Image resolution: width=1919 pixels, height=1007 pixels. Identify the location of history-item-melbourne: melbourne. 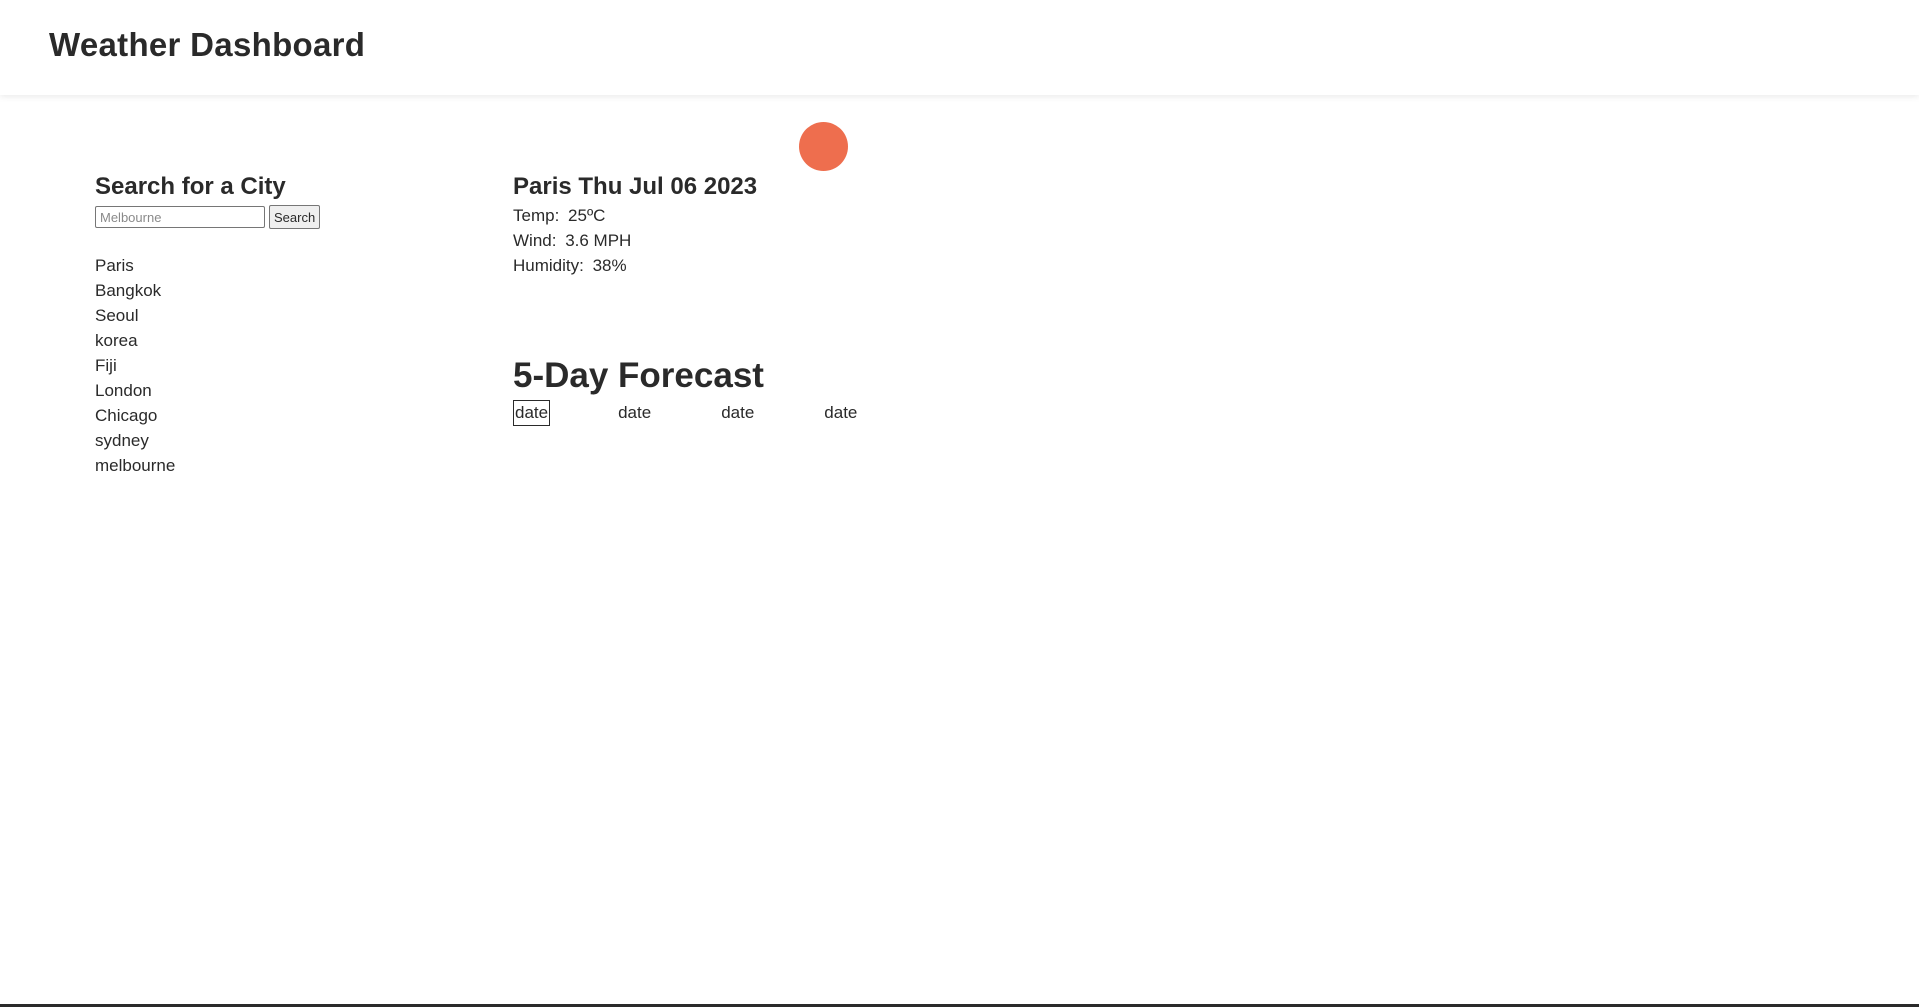
(245, 465).